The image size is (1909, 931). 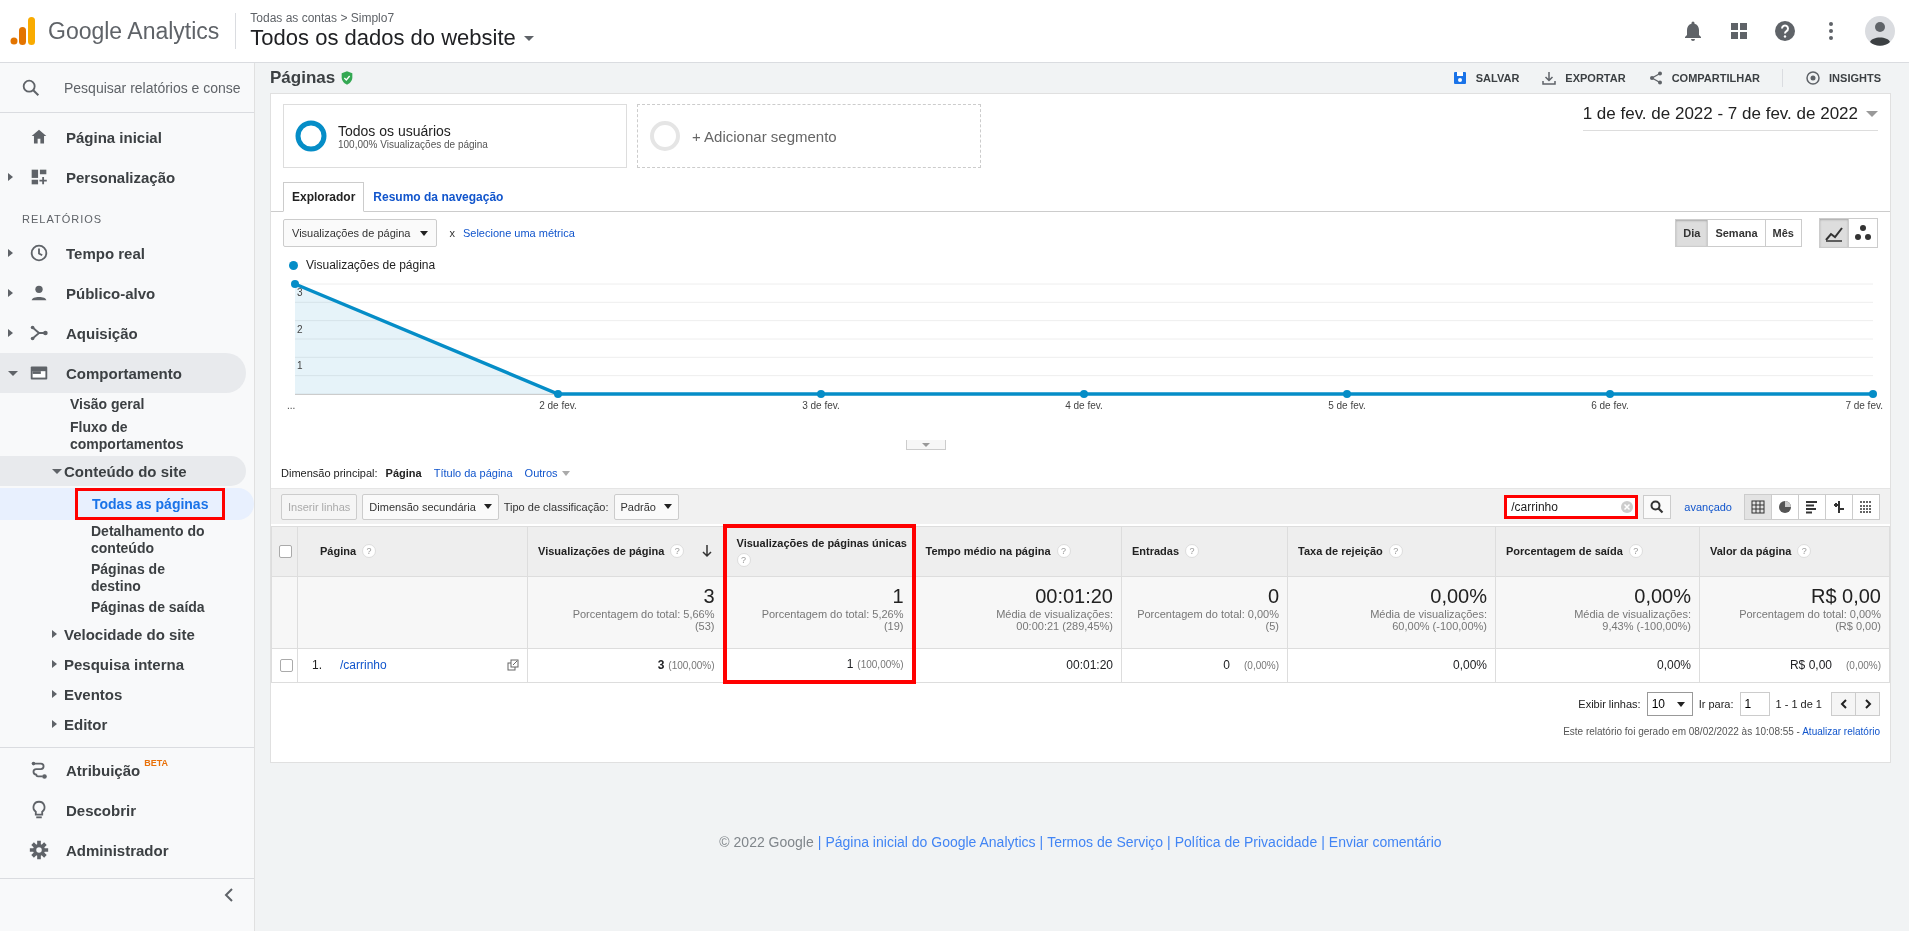 I want to click on header-label: Taxa de rejeição, so click(x=1340, y=551).